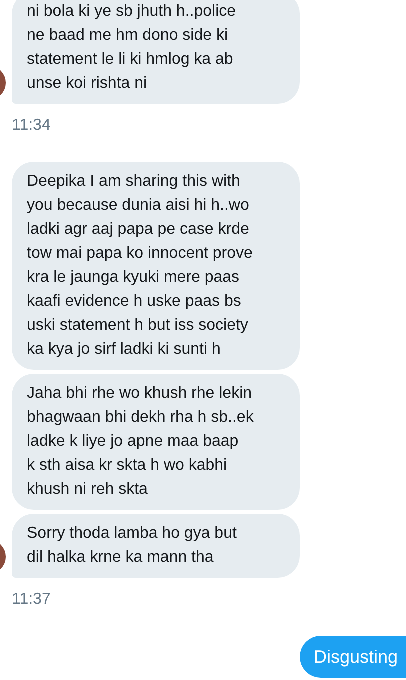  Describe the element at coordinates (156, 442) in the screenshot. I see `message-bubble: Jaha bhi rhe wo khush rhe lekin bhagwaan bhi dekh rha h sb..ek ladke k liye jo apne maa baap k sth aisa kr skta h wo kabhi khush ni reh skta` at that location.